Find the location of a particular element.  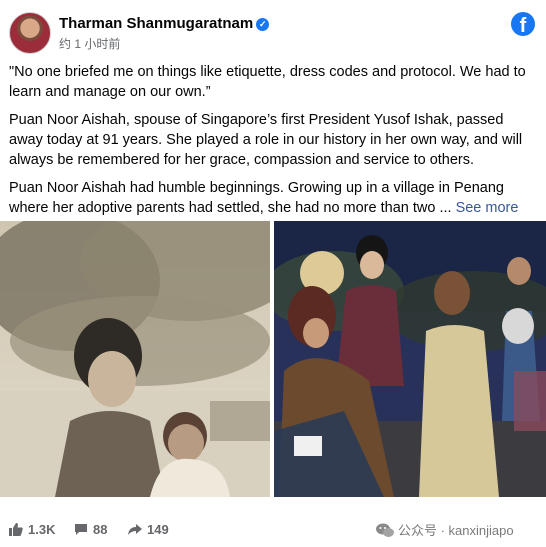

like-count: 1.3K is located at coordinates (32, 529).